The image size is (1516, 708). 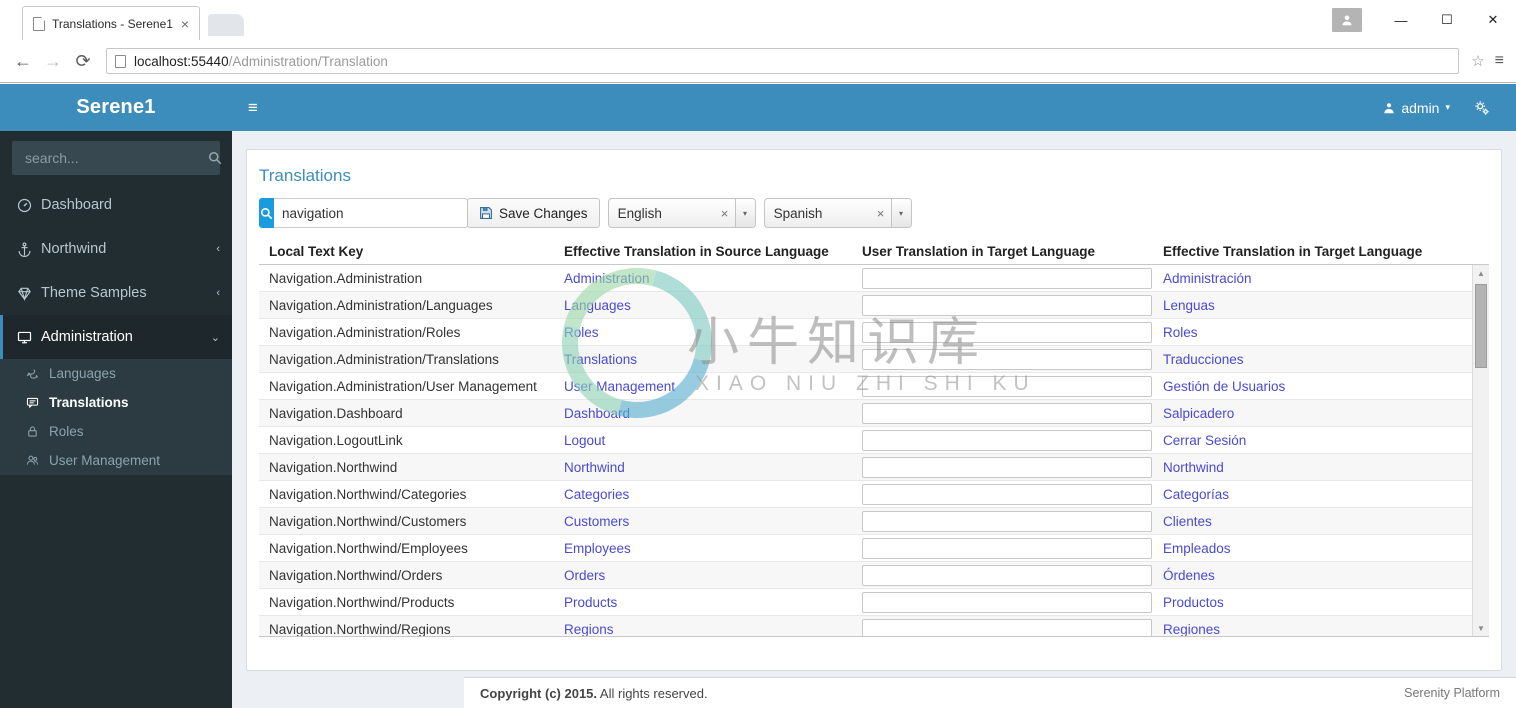 I want to click on sidebar-link-northwind: Northwind ‹, so click(x=116, y=249).